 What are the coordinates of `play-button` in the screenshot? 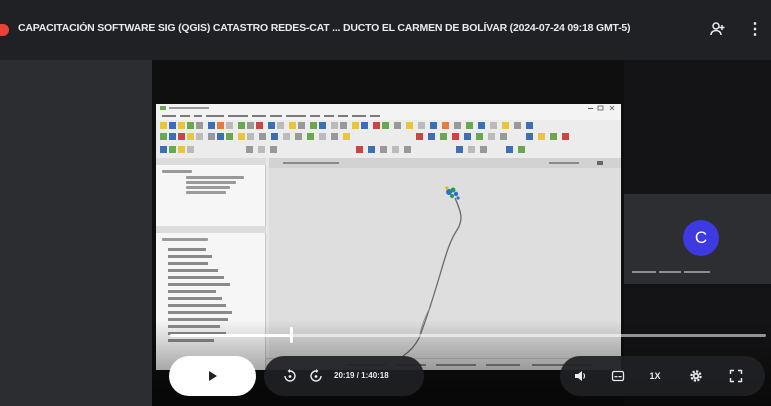 It's located at (212, 376).